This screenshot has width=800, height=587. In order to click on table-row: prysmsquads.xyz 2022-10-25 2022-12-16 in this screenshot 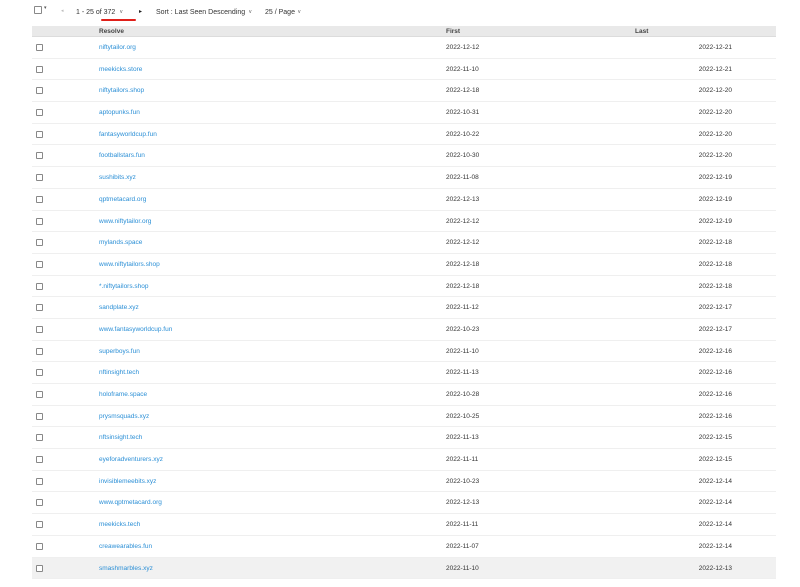, I will do `click(404, 417)`.